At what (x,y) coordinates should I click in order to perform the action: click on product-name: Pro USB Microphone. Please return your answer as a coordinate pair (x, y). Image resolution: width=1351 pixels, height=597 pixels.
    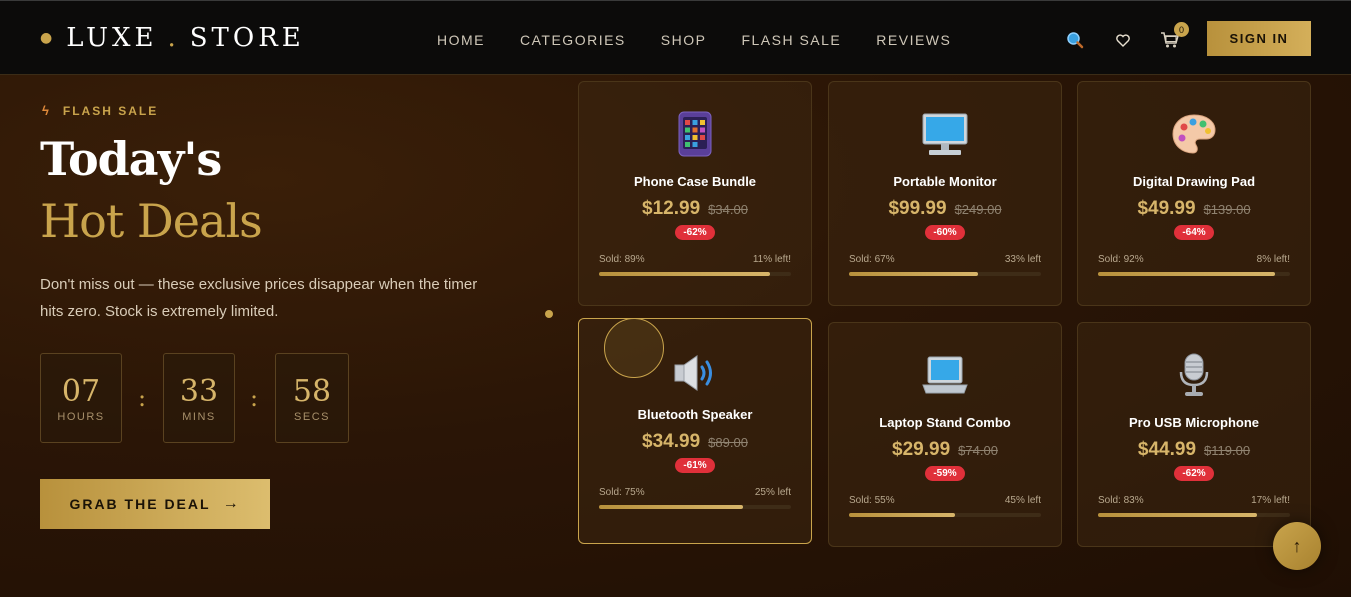
    Looking at the image, I should click on (1193, 422).